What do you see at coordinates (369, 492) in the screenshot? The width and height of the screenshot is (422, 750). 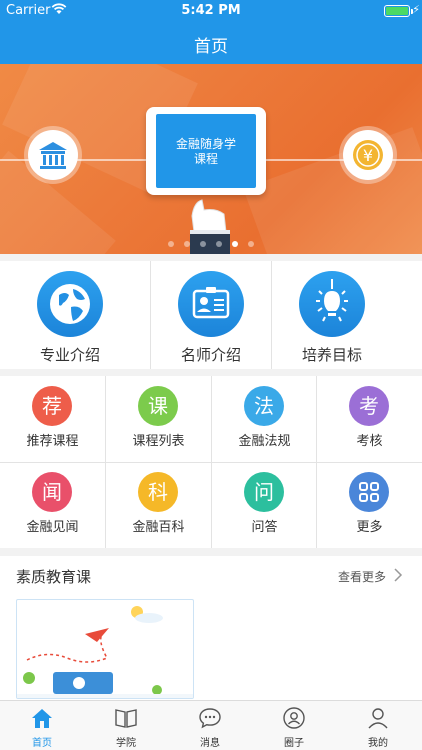 I see `grid-four-icon` at bounding box center [369, 492].